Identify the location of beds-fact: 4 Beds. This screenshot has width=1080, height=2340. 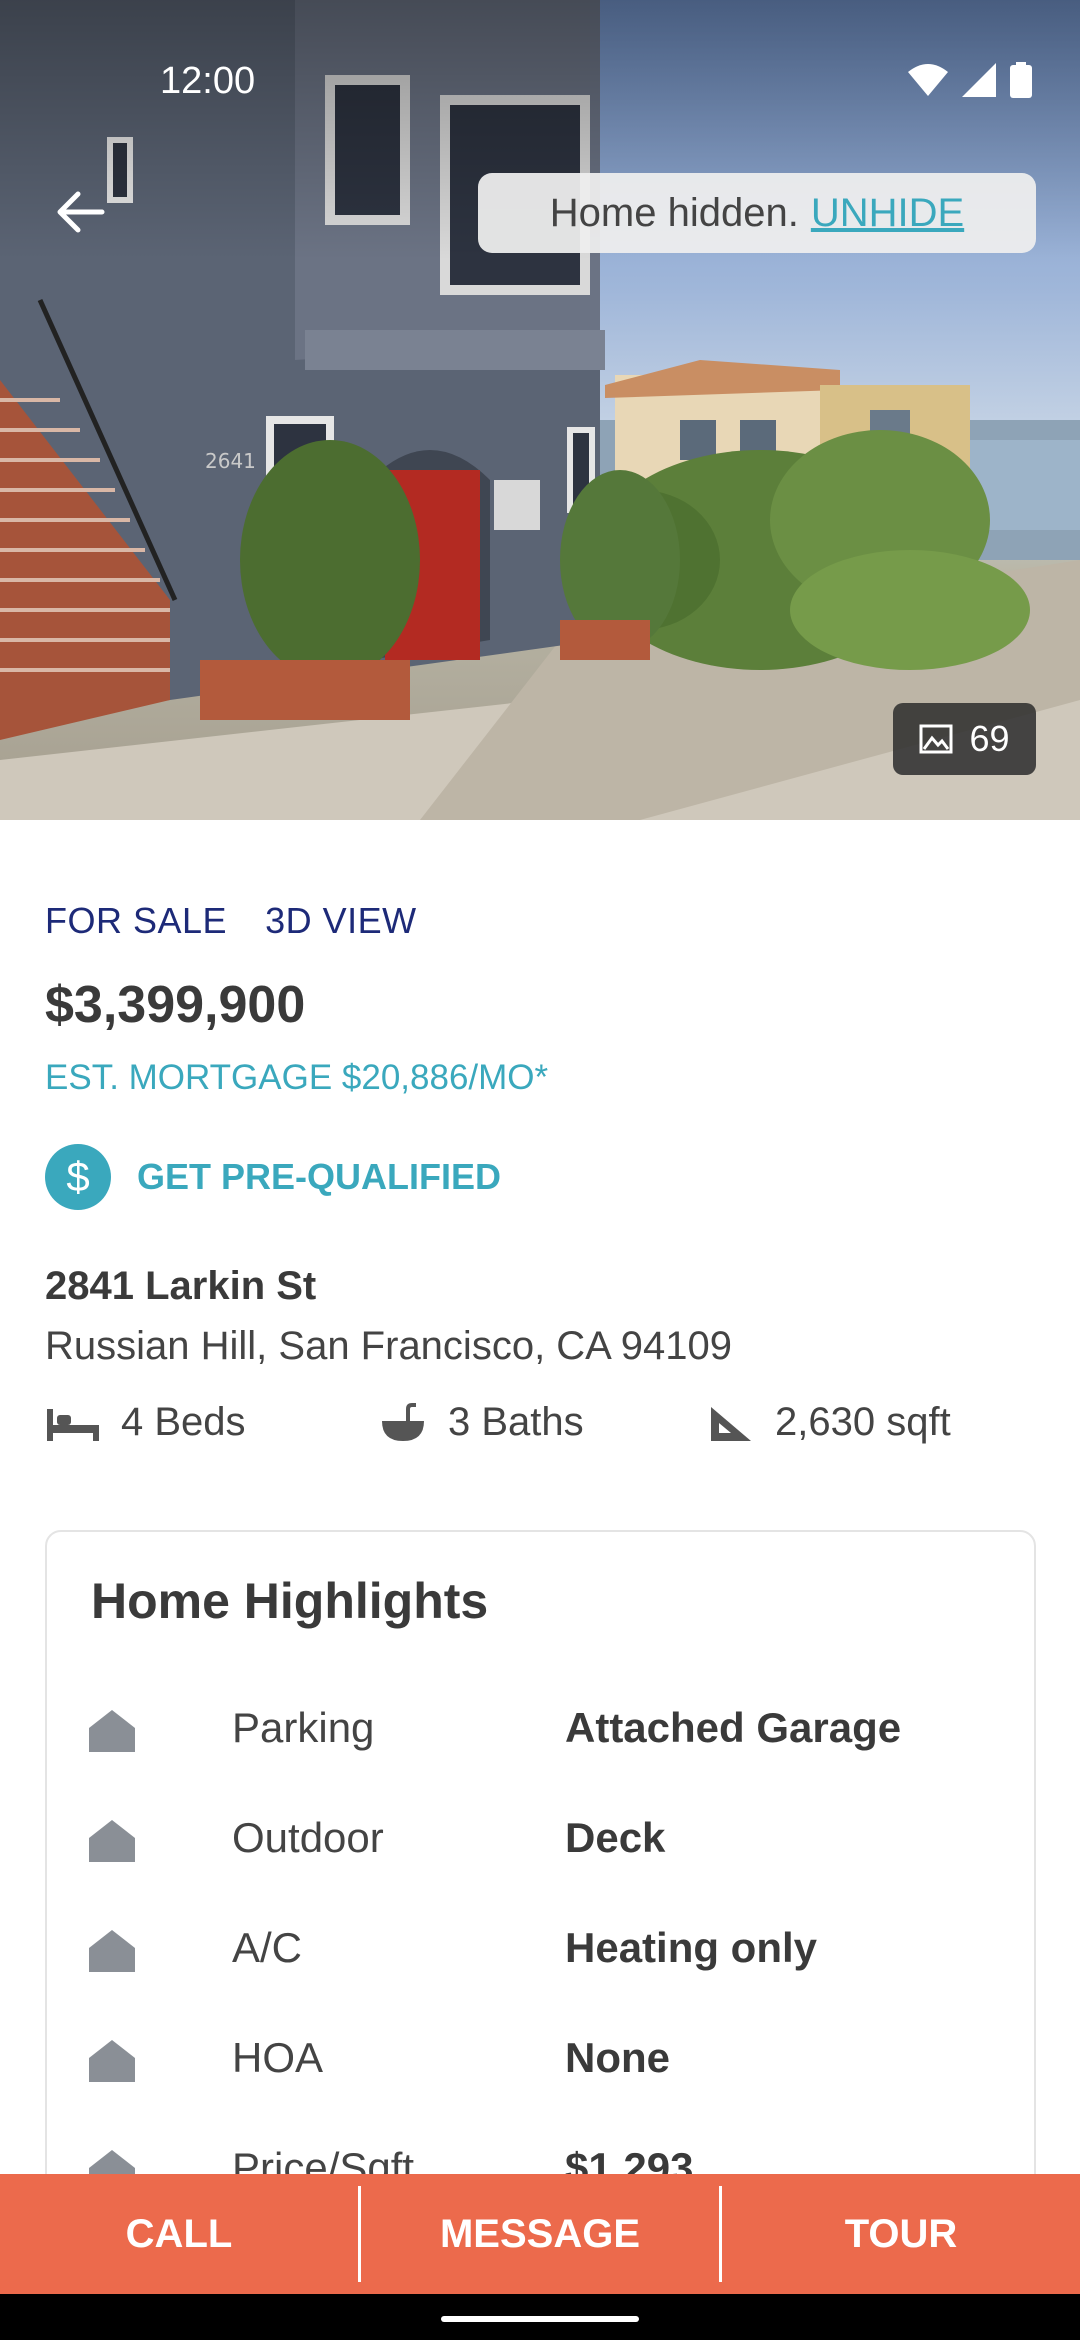
(145, 1422).